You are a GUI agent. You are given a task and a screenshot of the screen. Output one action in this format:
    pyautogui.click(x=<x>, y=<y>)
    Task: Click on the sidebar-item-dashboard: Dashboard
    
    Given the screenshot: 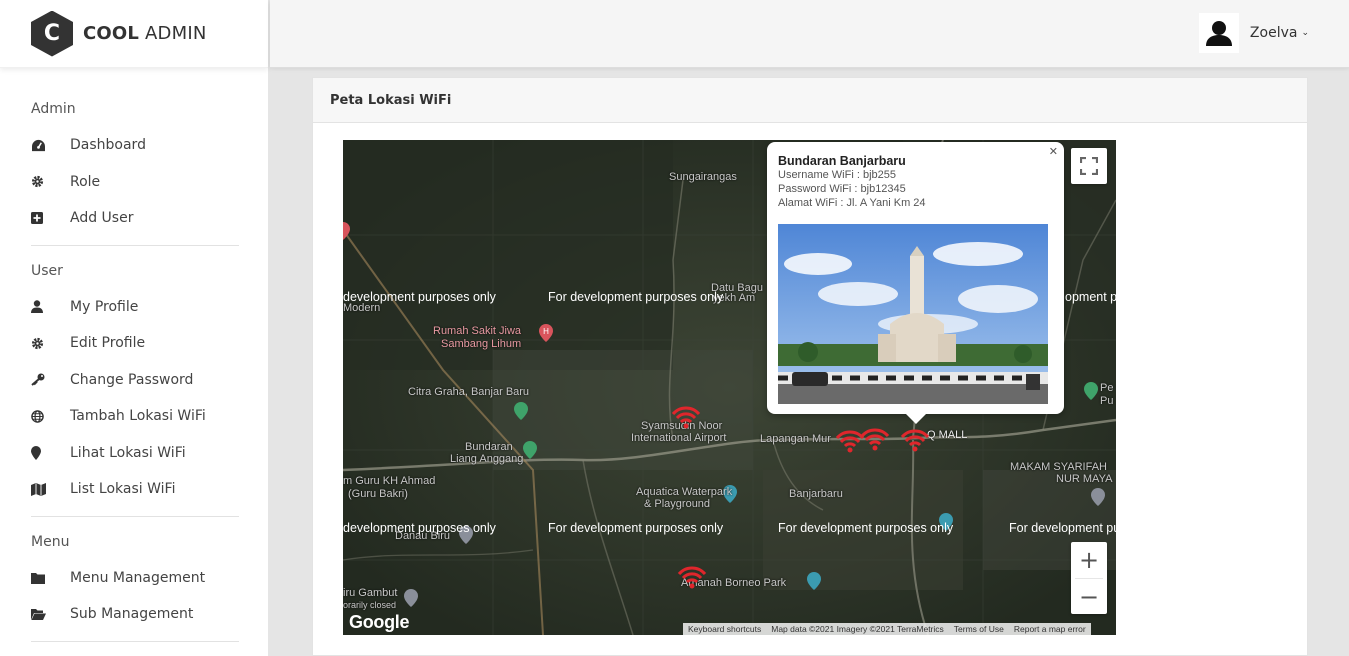 What is the action you would take?
    pyautogui.click(x=134, y=145)
    